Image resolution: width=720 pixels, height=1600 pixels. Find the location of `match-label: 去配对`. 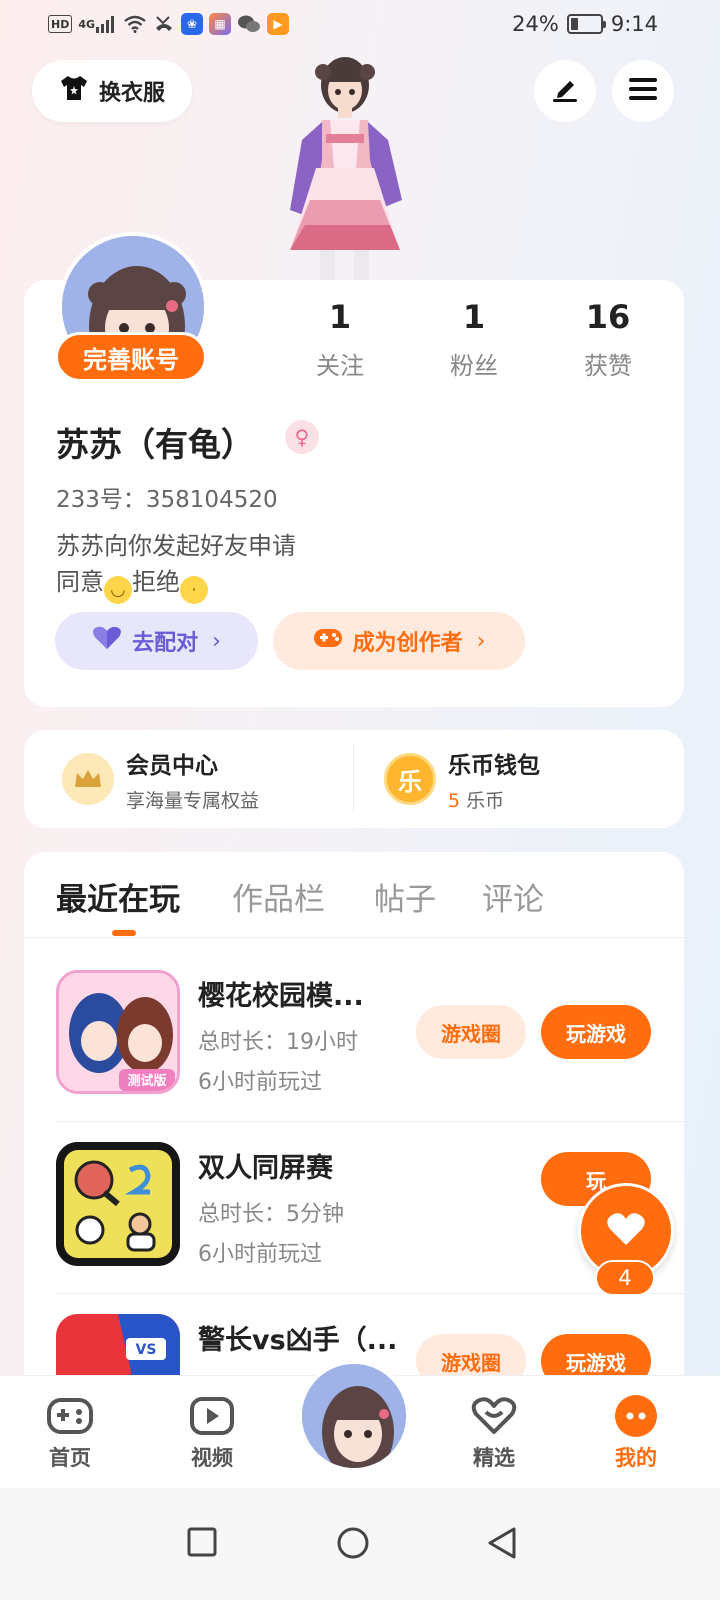

match-label: 去配对 is located at coordinates (165, 643).